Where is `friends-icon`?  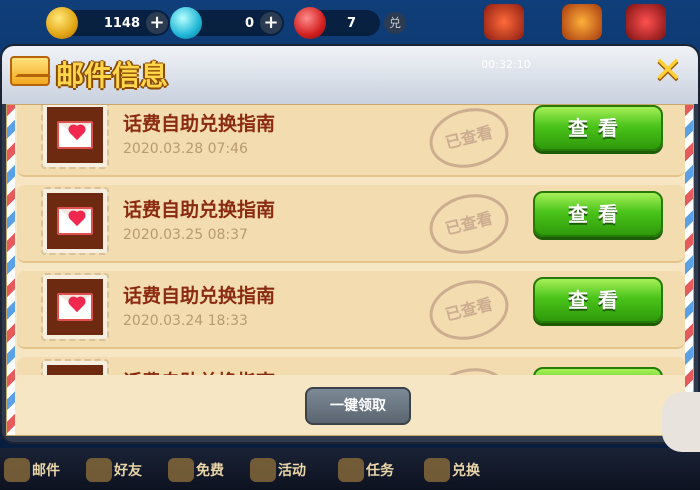 friends-icon is located at coordinates (99, 470).